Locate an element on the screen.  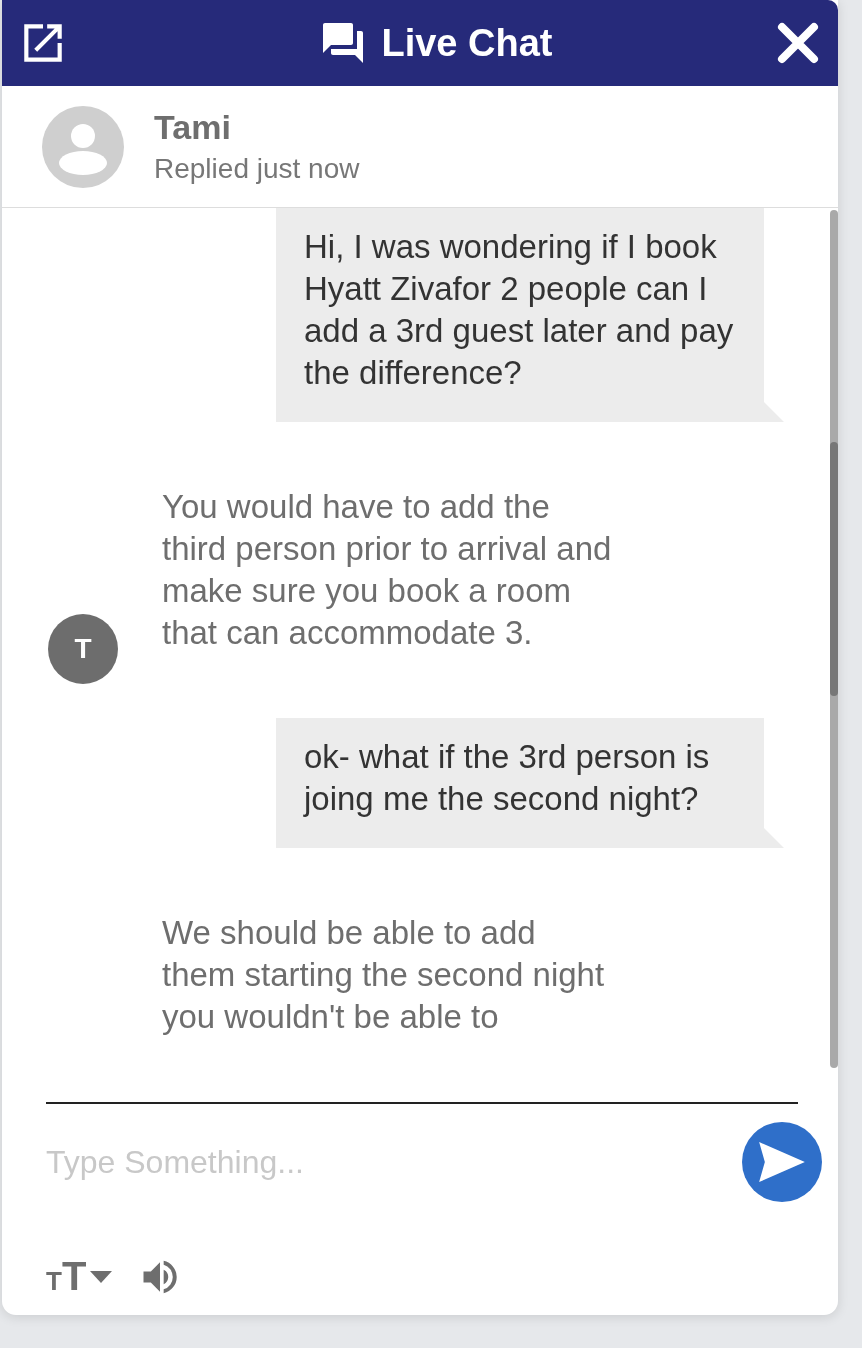
sent-message: ok- what if the 3rd person is joing me the second night? is located at coordinates (530, 783).